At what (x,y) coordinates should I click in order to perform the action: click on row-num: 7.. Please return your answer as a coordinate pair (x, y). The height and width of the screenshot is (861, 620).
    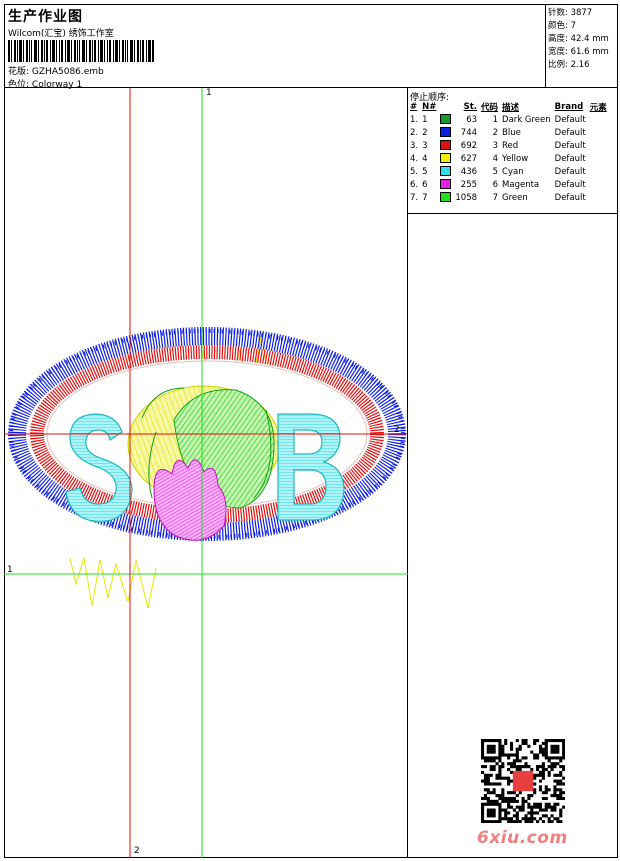
    Looking at the image, I should click on (414, 197).